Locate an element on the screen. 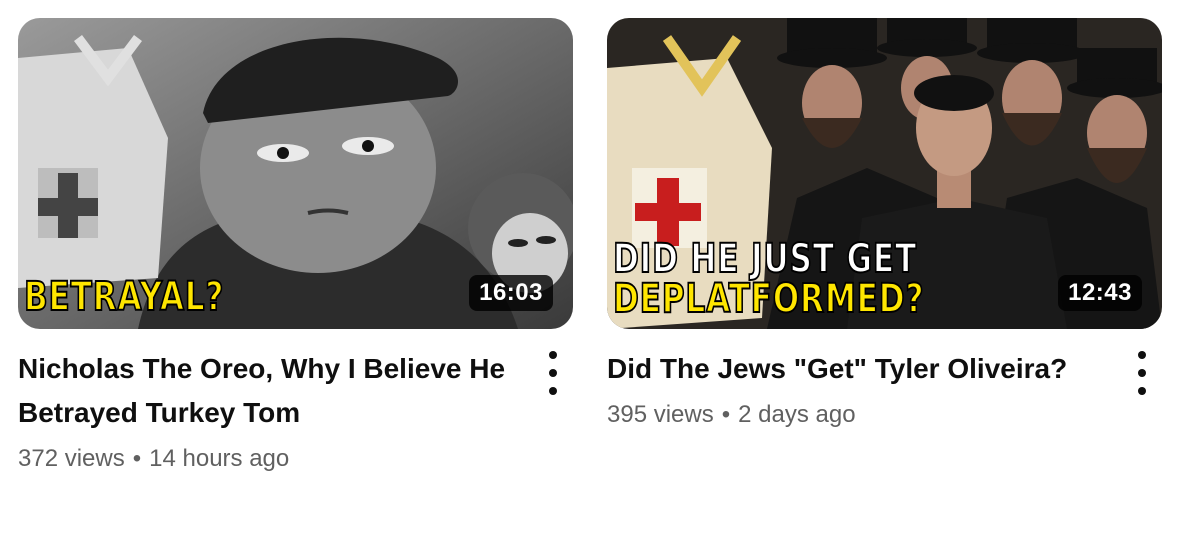 This screenshot has height=550, width=1199. thumbnail-caption-line-2: DEPLATFORMED? is located at coordinates (768, 299).